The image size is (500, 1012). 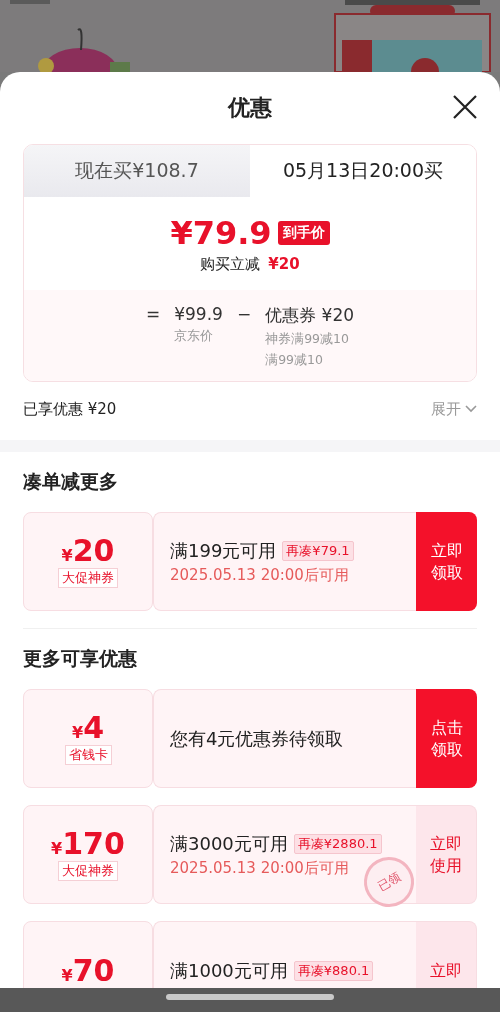 What do you see at coordinates (446, 561) in the screenshot?
I see `coupon-action-button: 立即领取` at bounding box center [446, 561].